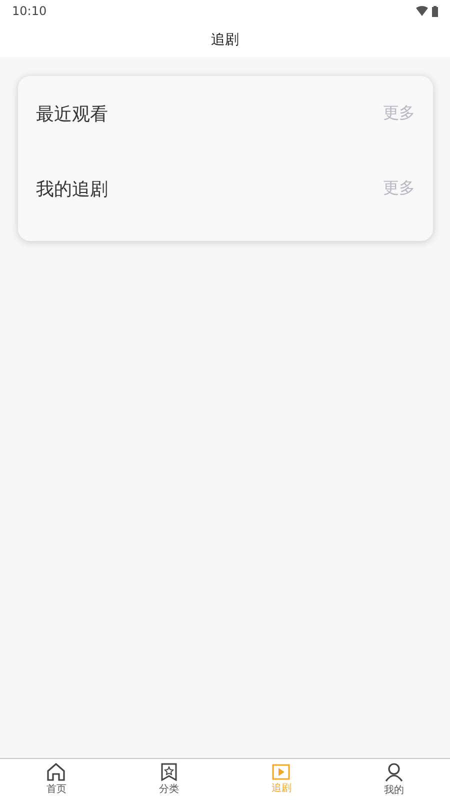  Describe the element at coordinates (56, 772) in the screenshot. I see `home-icon` at that location.